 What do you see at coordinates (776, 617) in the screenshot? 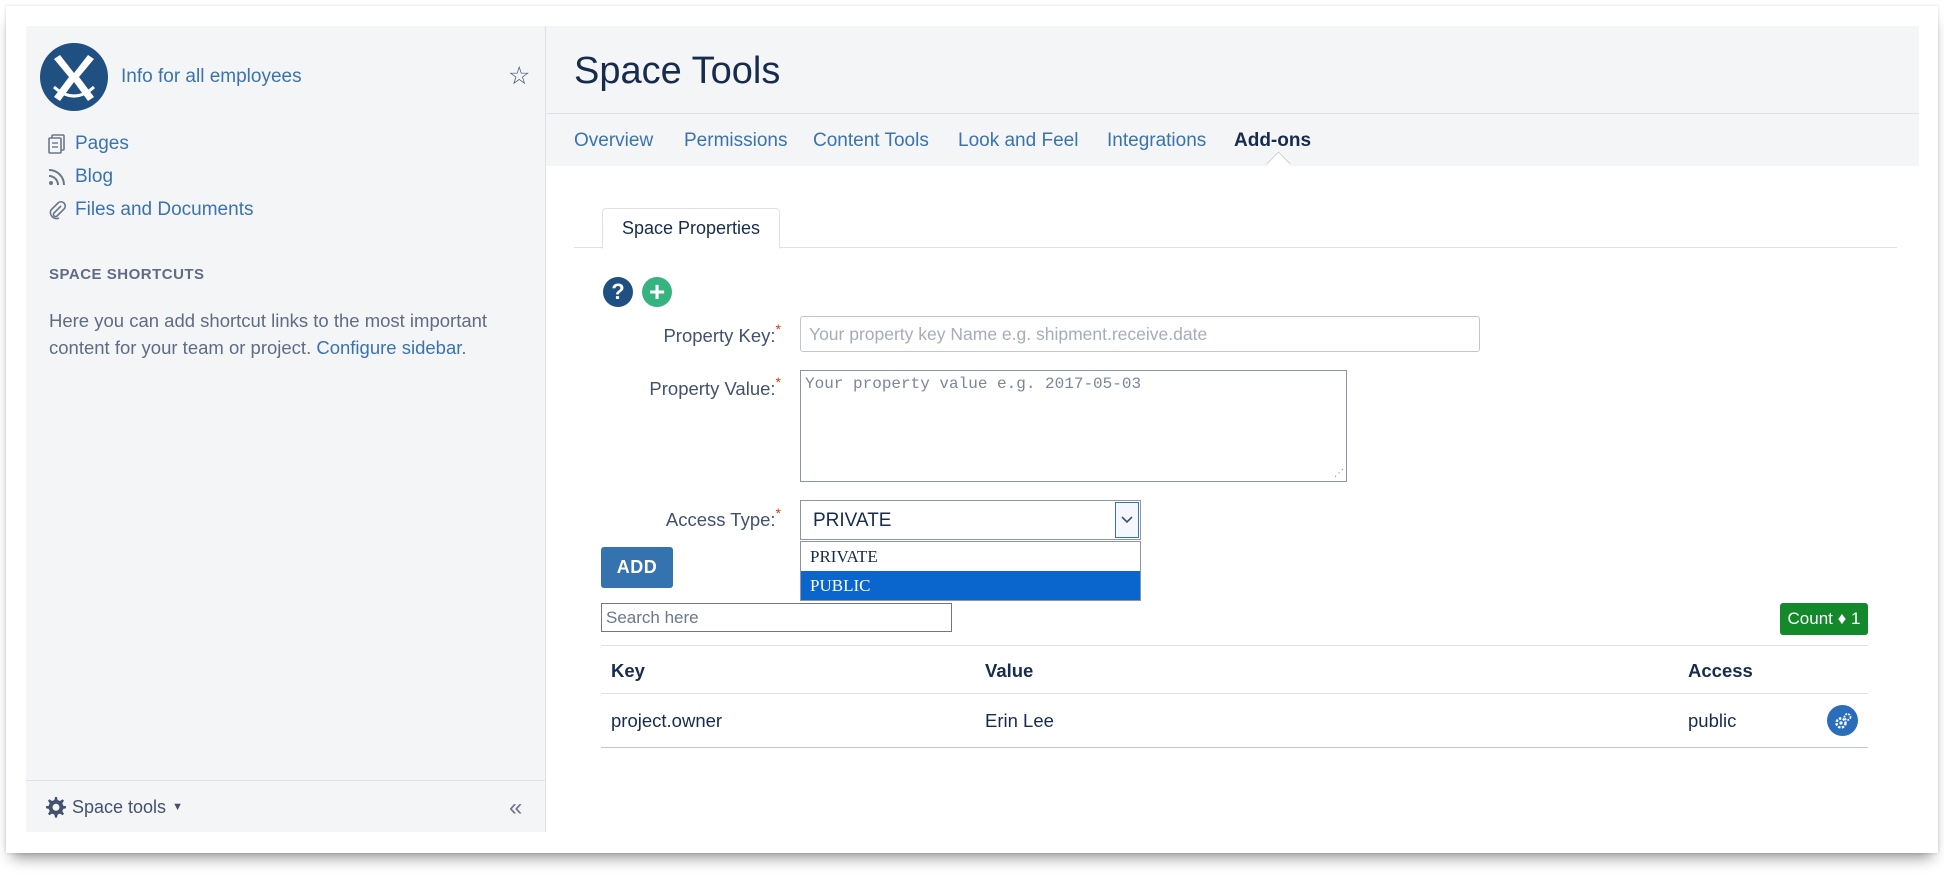
I see `search-input` at bounding box center [776, 617].